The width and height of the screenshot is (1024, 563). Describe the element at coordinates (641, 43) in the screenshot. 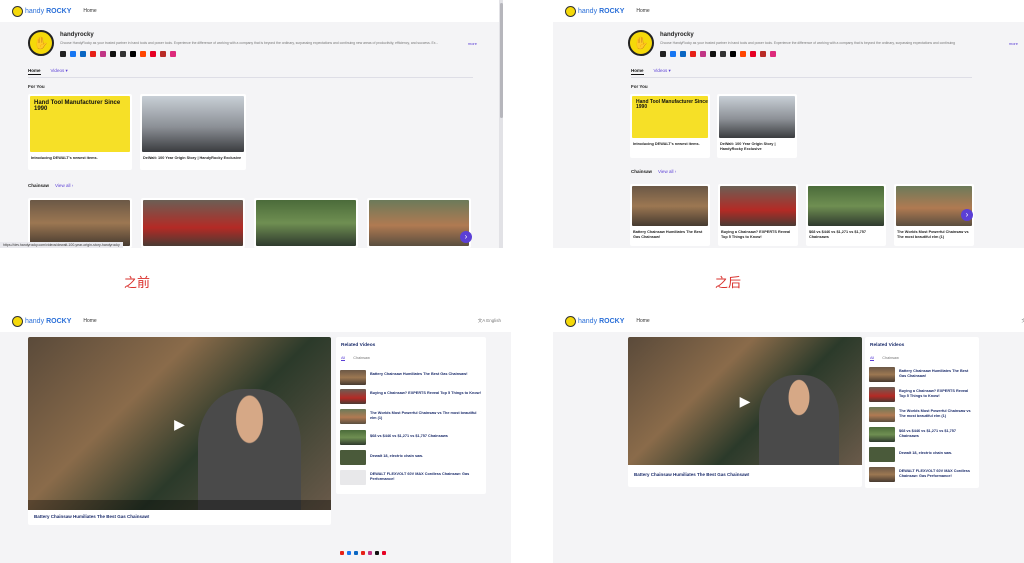

I see `hand-icon: ✋` at that location.